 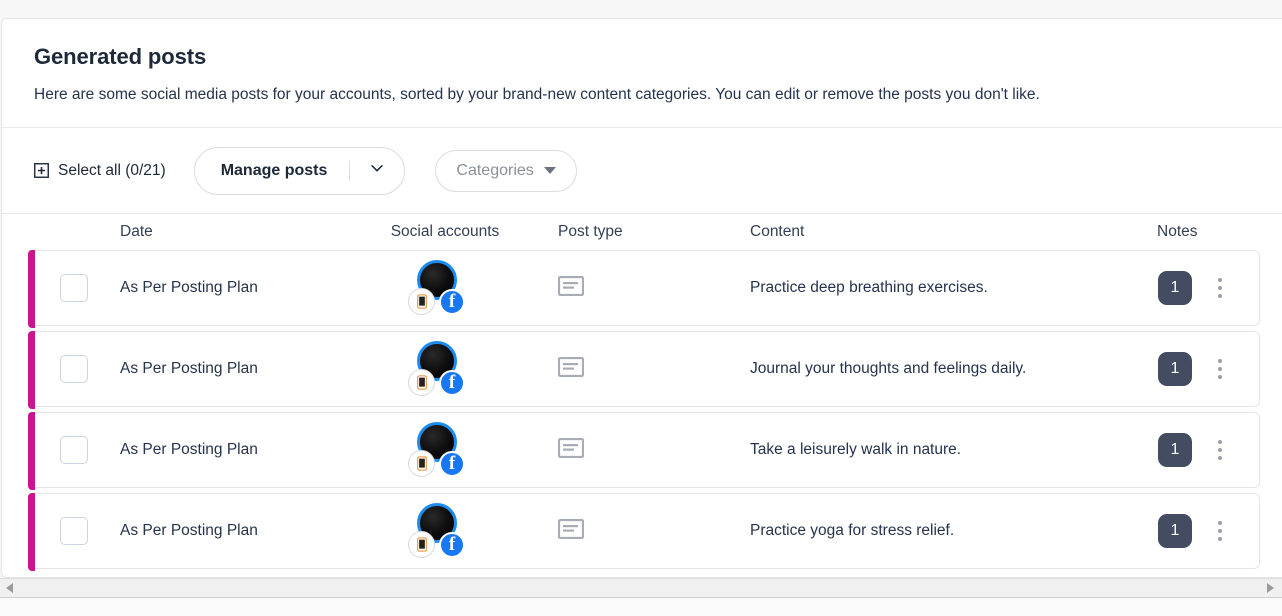 What do you see at coordinates (112, 170) in the screenshot?
I see `select-all-label: Select all (0/21)` at bounding box center [112, 170].